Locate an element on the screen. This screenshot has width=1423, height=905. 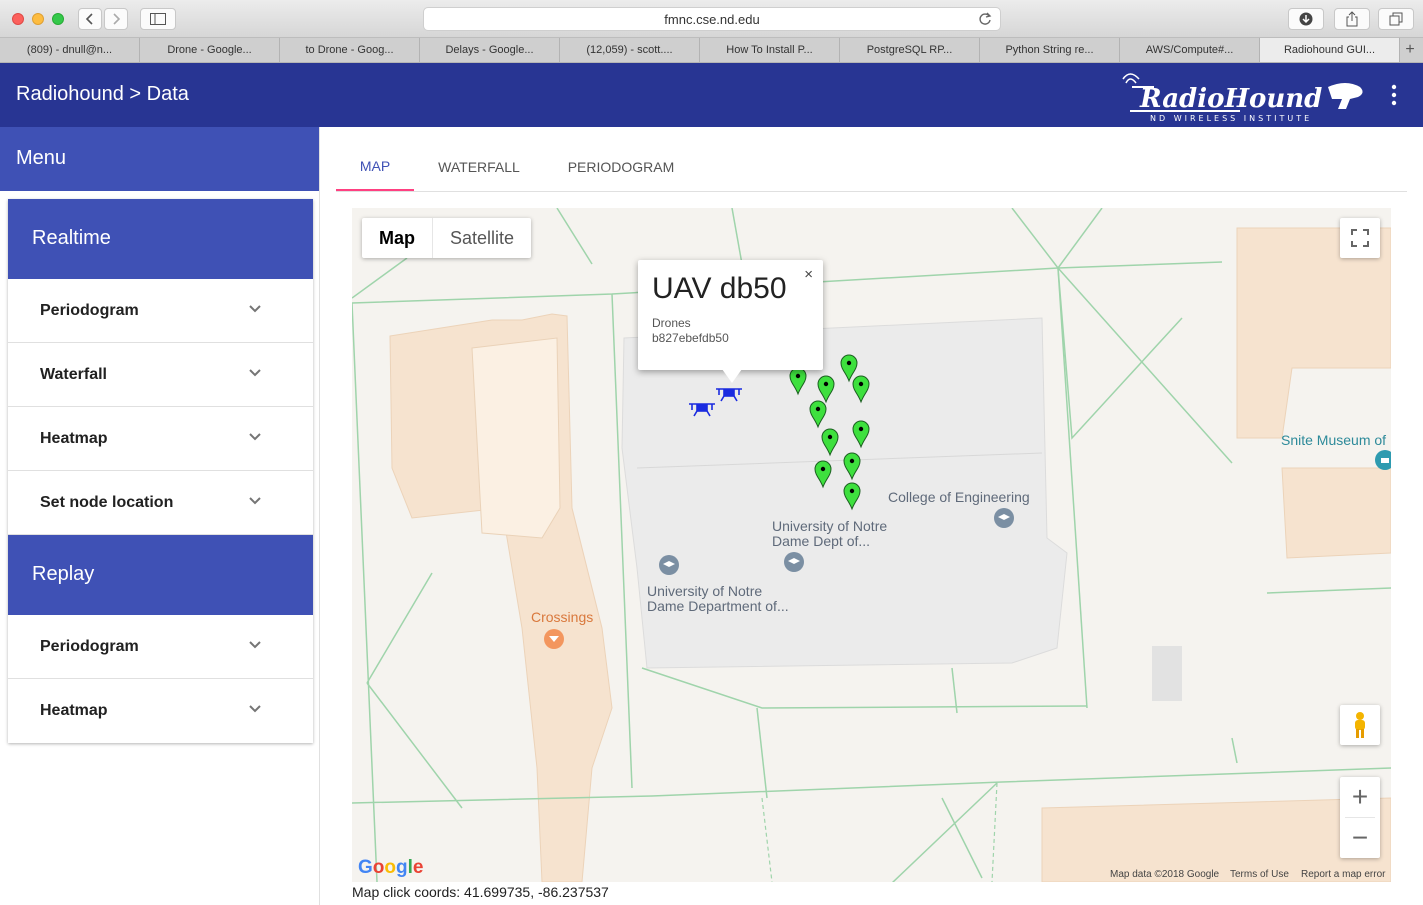
section-replay: Replay is located at coordinates (160, 575).